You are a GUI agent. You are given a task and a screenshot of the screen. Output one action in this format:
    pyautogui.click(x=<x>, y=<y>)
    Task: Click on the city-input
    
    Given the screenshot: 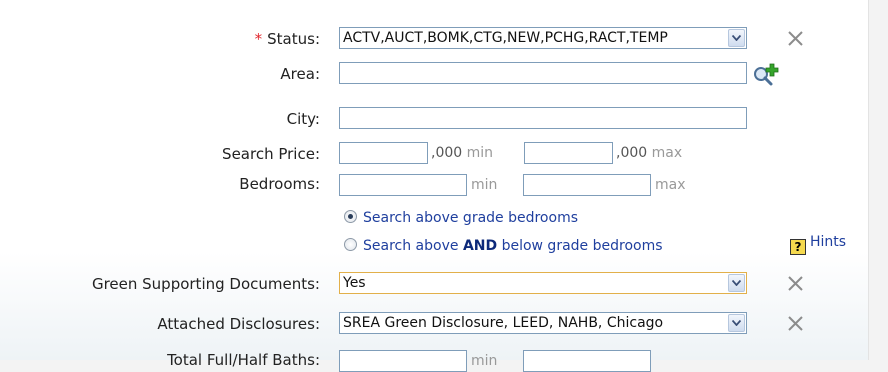 What is the action you would take?
    pyautogui.click(x=543, y=118)
    